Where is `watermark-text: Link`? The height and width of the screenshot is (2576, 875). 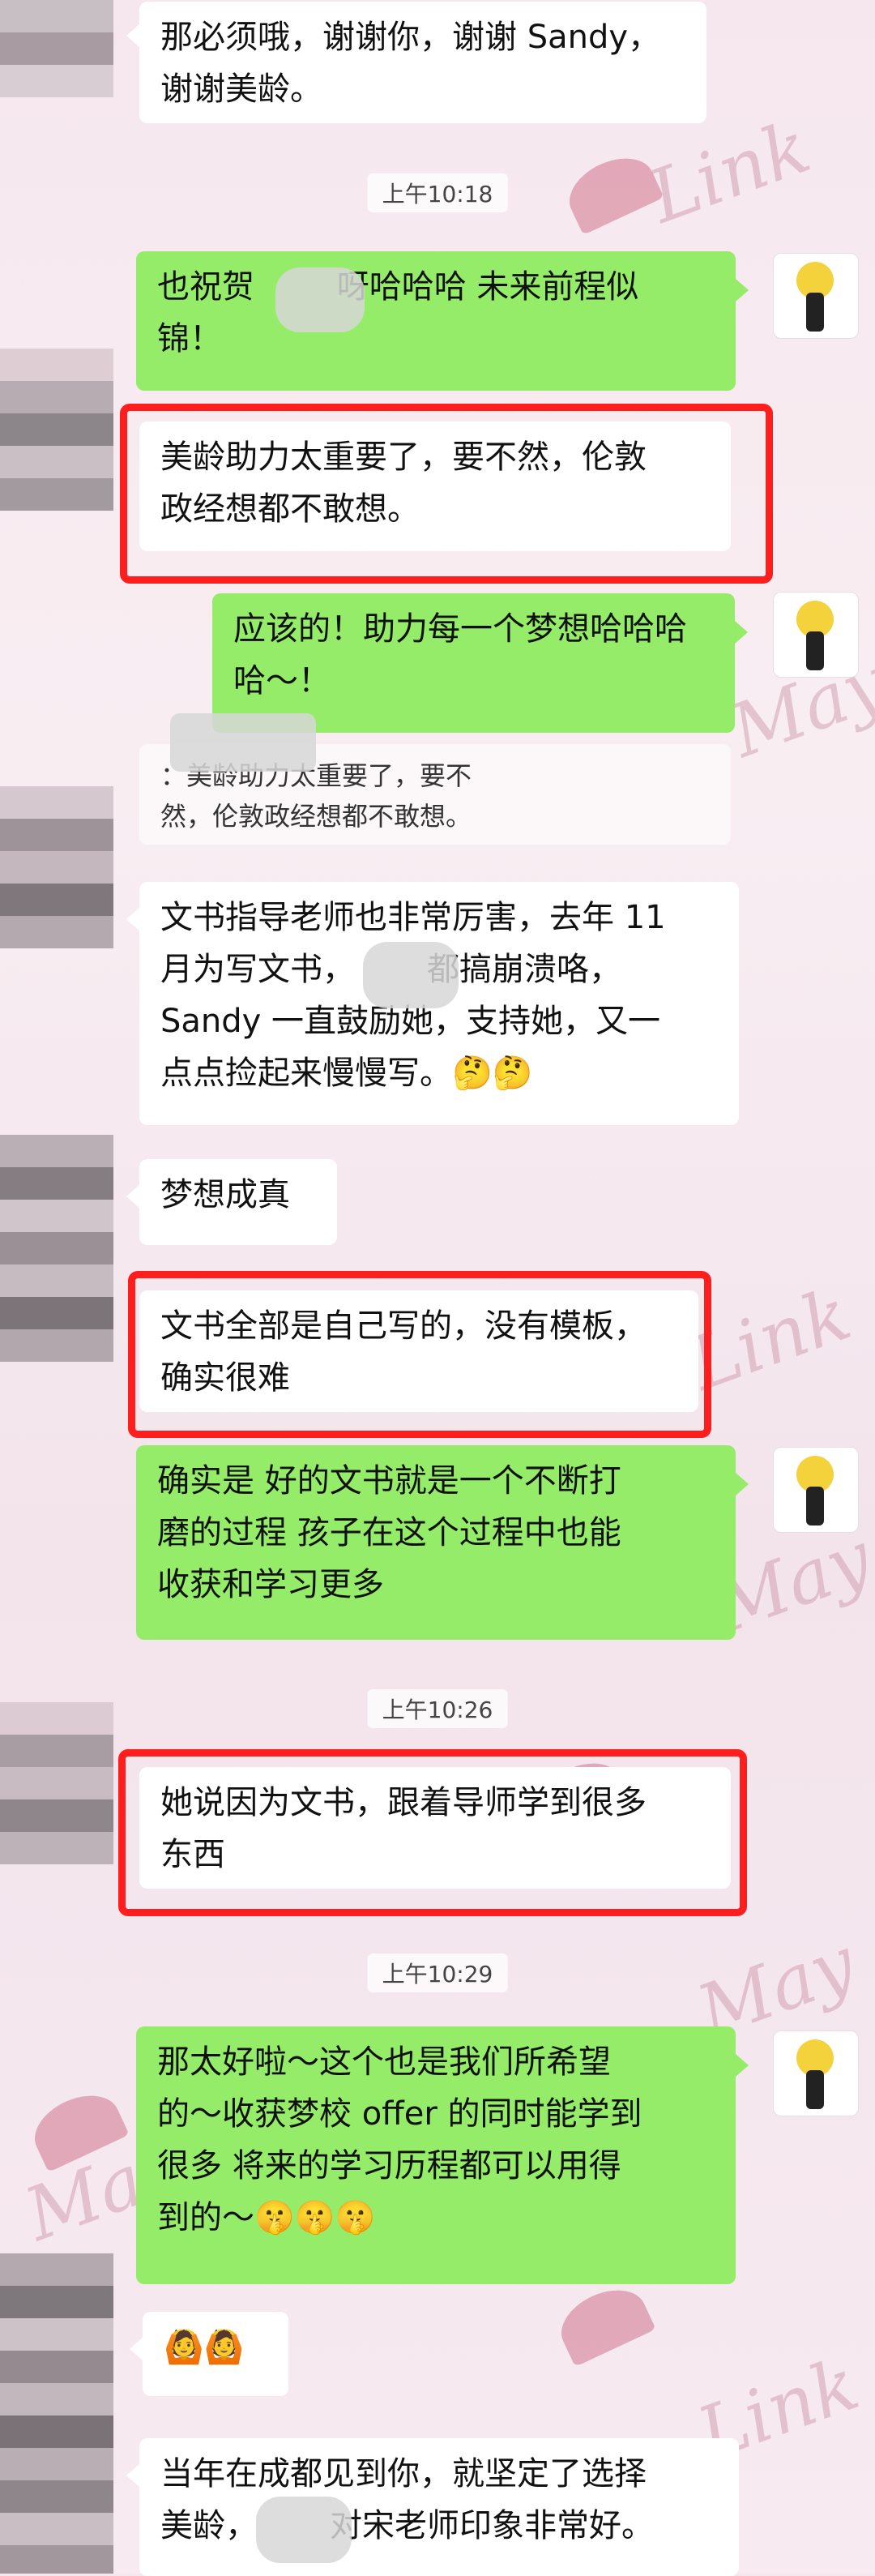 watermark-text: Link is located at coordinates (729, 172).